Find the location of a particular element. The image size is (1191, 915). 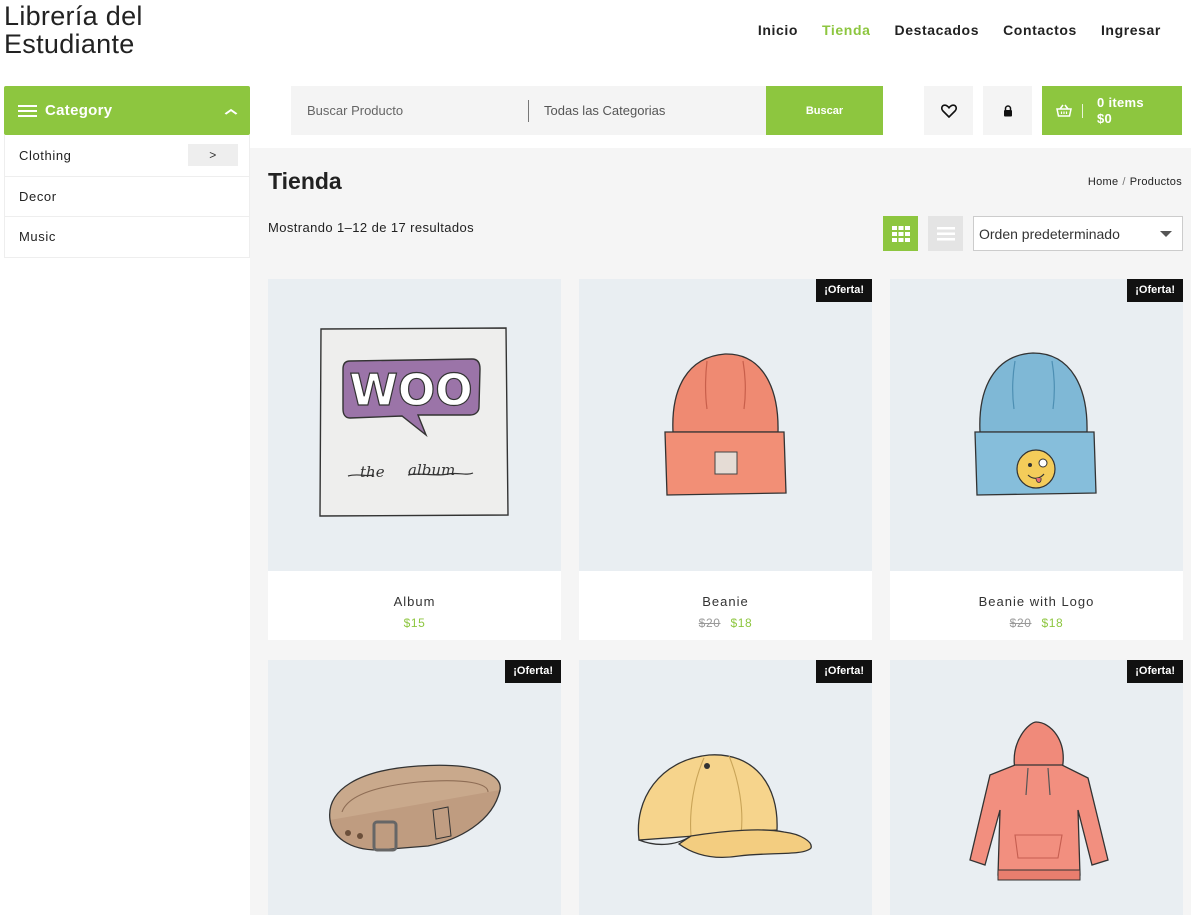

search-bar: Todas las Categorias Buscar is located at coordinates (587, 110).